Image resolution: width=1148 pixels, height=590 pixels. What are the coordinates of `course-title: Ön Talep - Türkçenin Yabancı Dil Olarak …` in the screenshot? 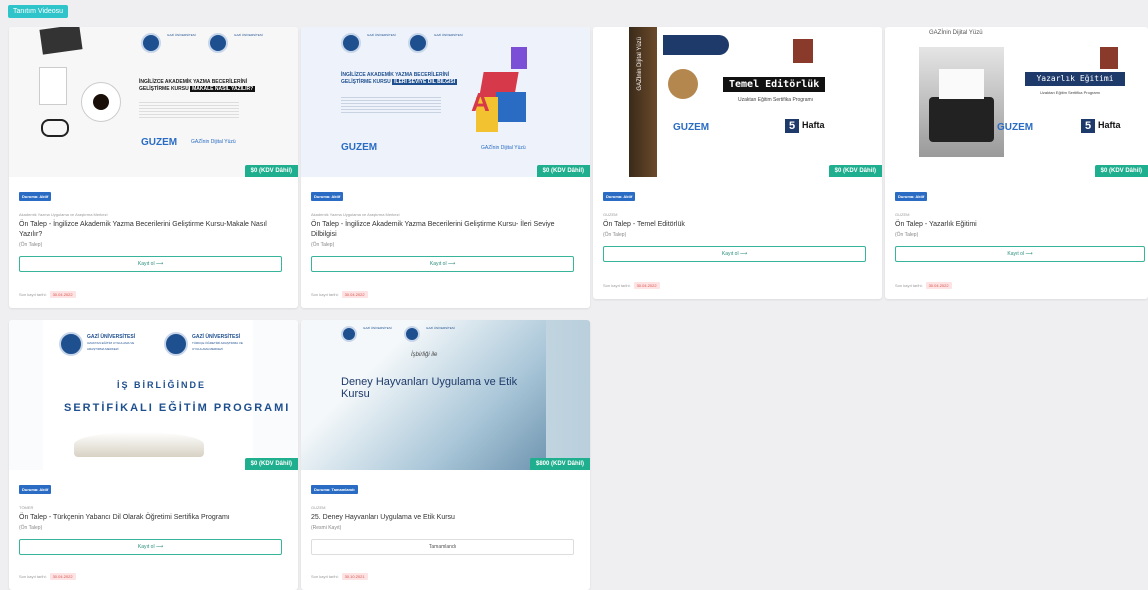 It's located at (153, 518).